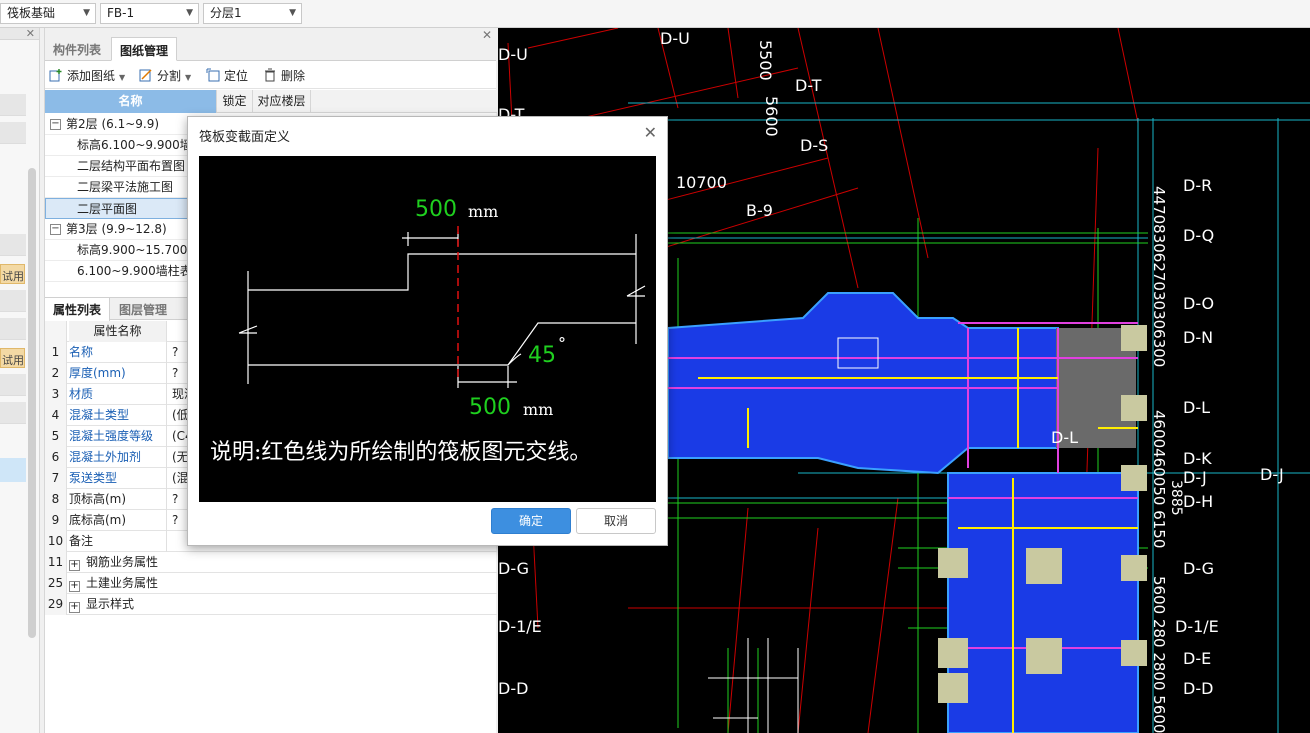  I want to click on property-name: 名称, so click(118, 352).